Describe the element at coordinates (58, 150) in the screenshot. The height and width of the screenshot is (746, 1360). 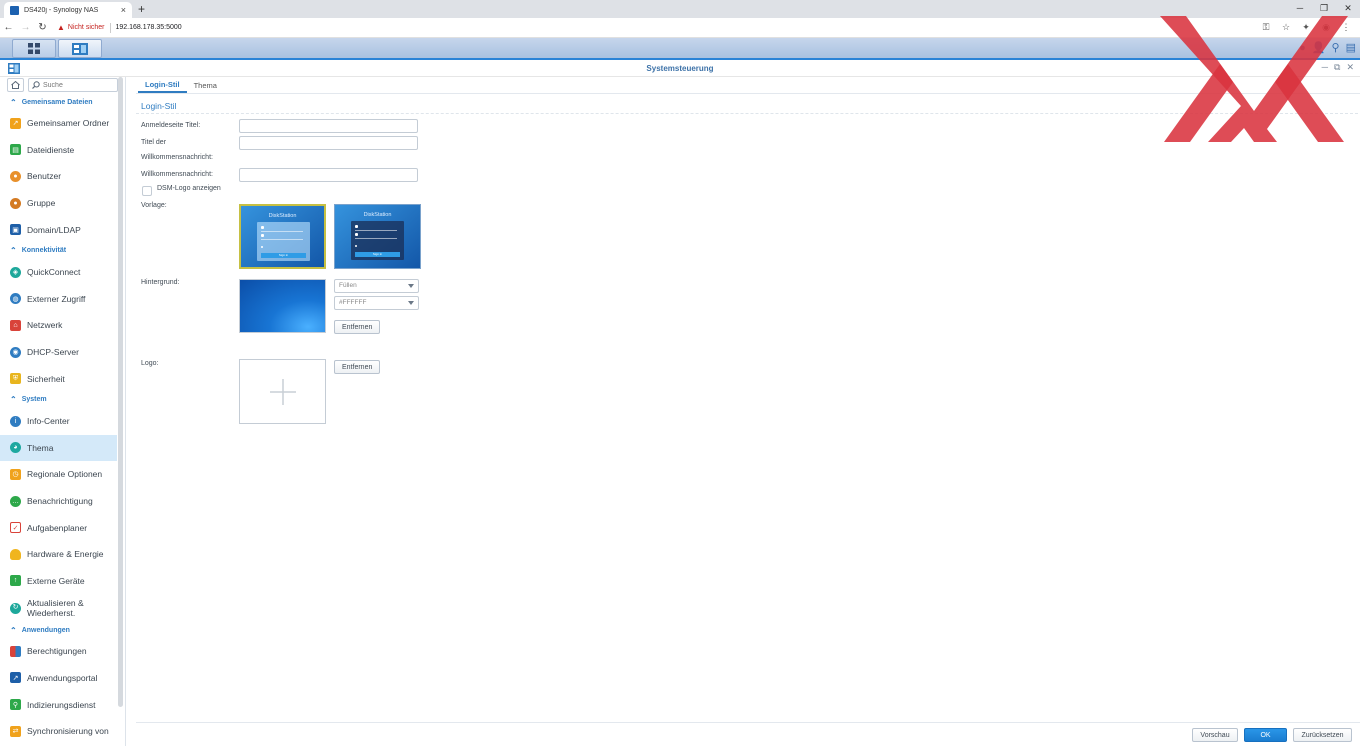
I see `sidebar-item-file-services: ▤ Dateidienste` at that location.